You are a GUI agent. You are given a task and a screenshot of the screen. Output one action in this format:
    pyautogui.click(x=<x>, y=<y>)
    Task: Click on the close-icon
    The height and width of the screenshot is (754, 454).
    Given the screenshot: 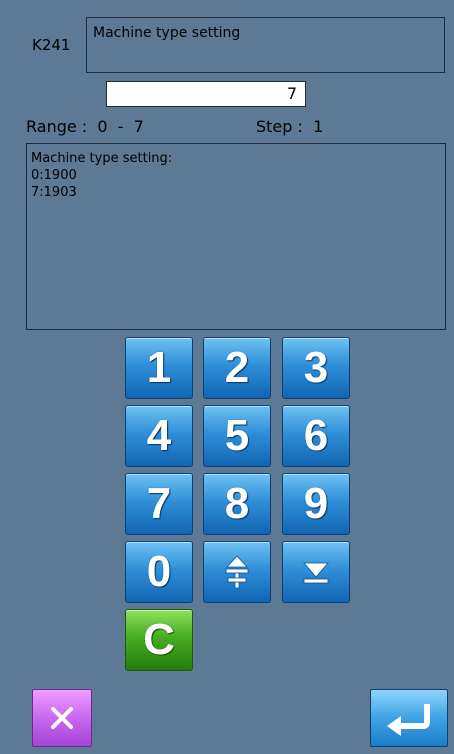 What is the action you would take?
    pyautogui.click(x=62, y=718)
    